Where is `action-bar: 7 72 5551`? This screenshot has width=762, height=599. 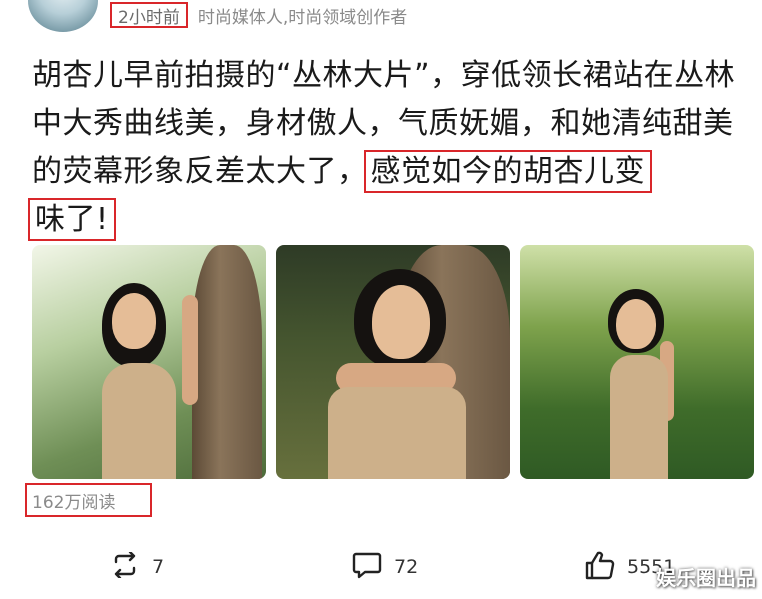 action-bar: 7 72 5551 is located at coordinates (381, 567).